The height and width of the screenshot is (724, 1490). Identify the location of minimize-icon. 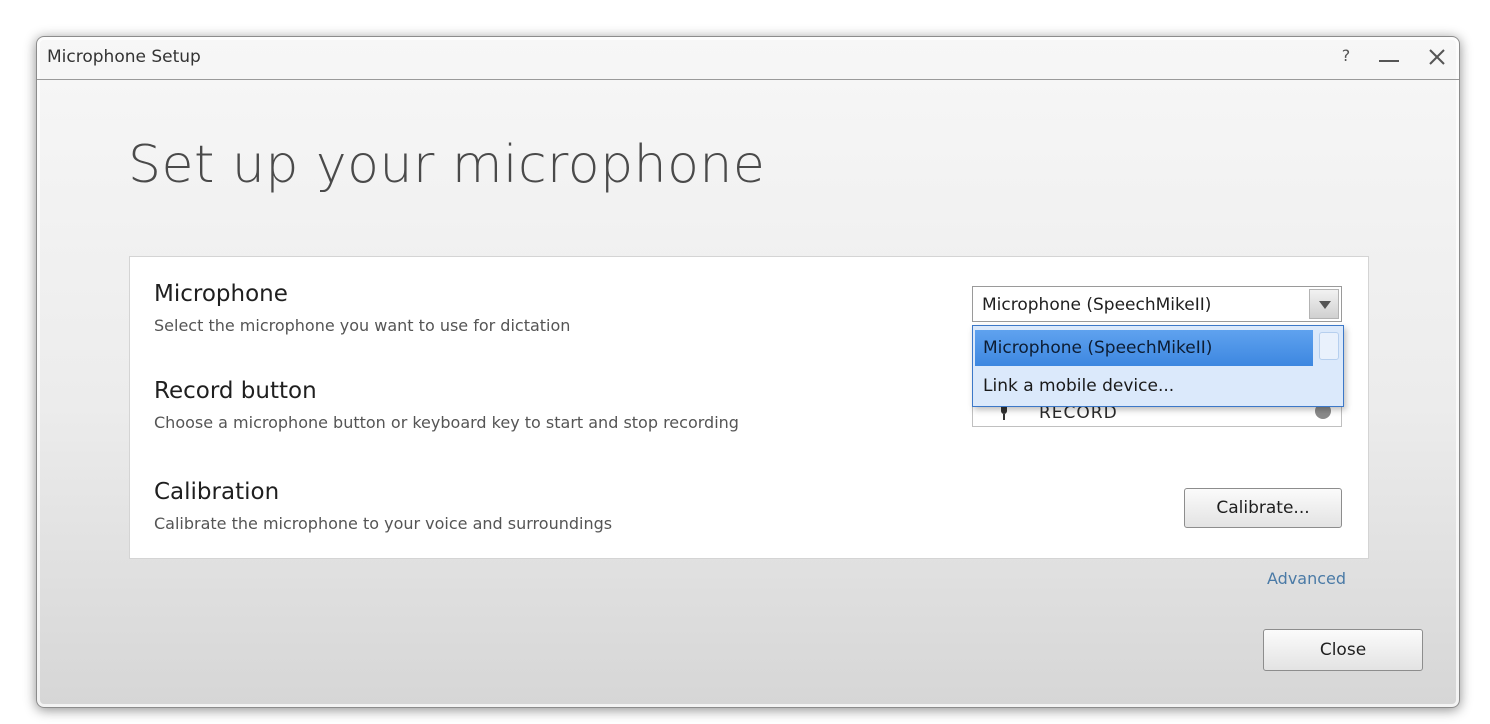
(1389, 57).